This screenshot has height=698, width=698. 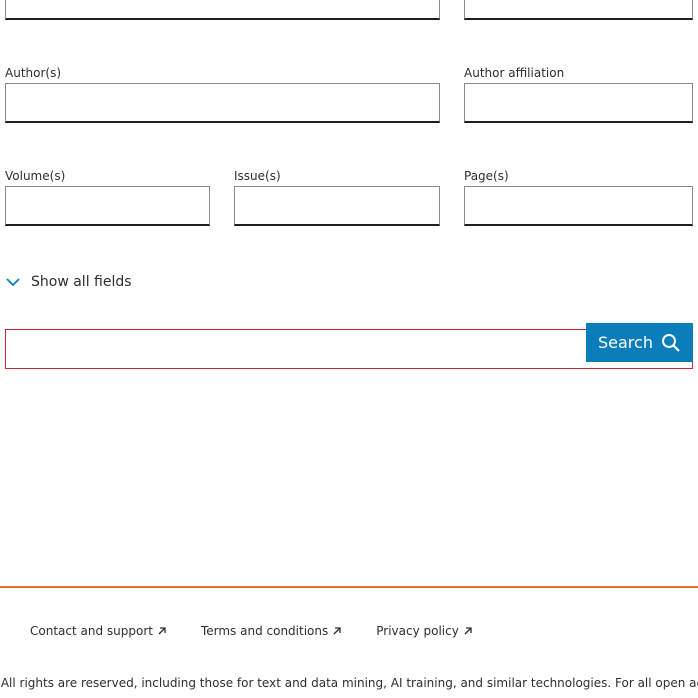 I want to click on footer-link-contact-support: Contact and support, so click(x=98, y=631).